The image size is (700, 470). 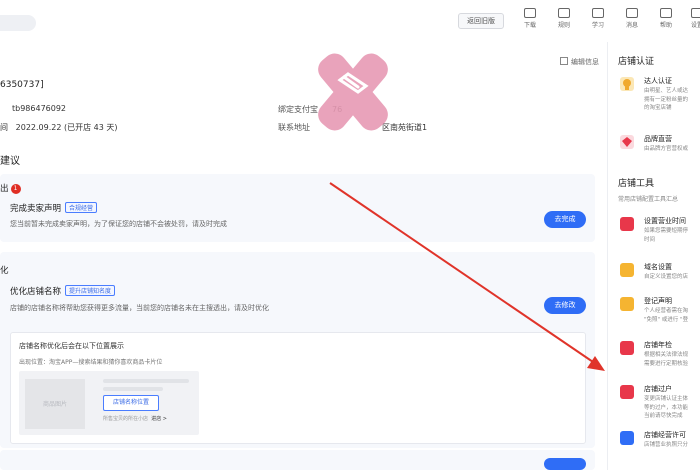 I want to click on nav-download: 下载, so click(x=530, y=18).